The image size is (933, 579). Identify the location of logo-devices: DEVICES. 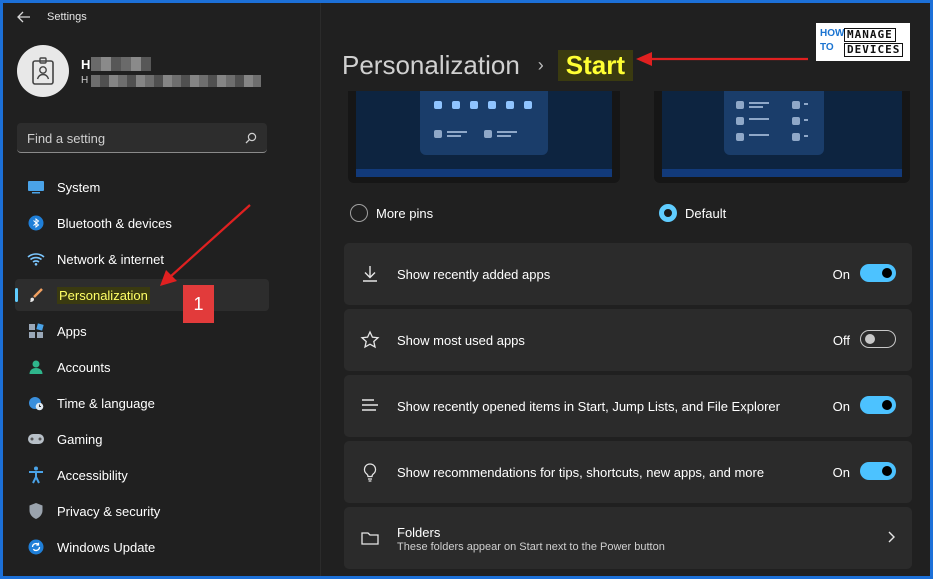
(874, 50).